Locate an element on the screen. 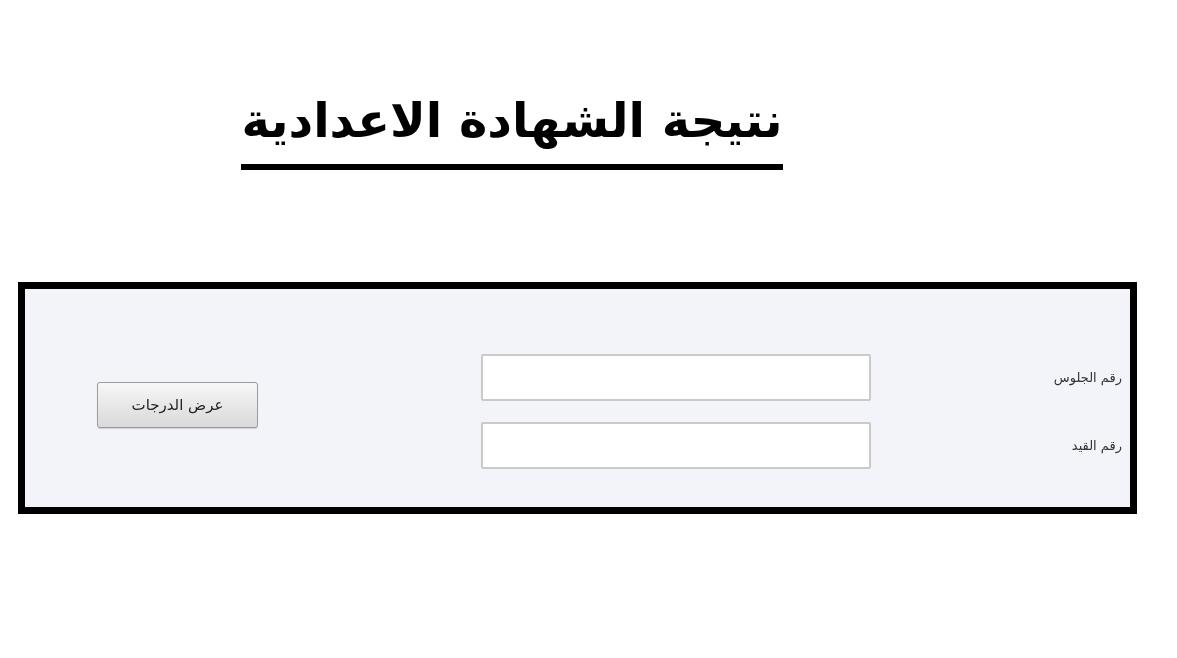  show-grades-button: عرض الدرجات is located at coordinates (177, 405).